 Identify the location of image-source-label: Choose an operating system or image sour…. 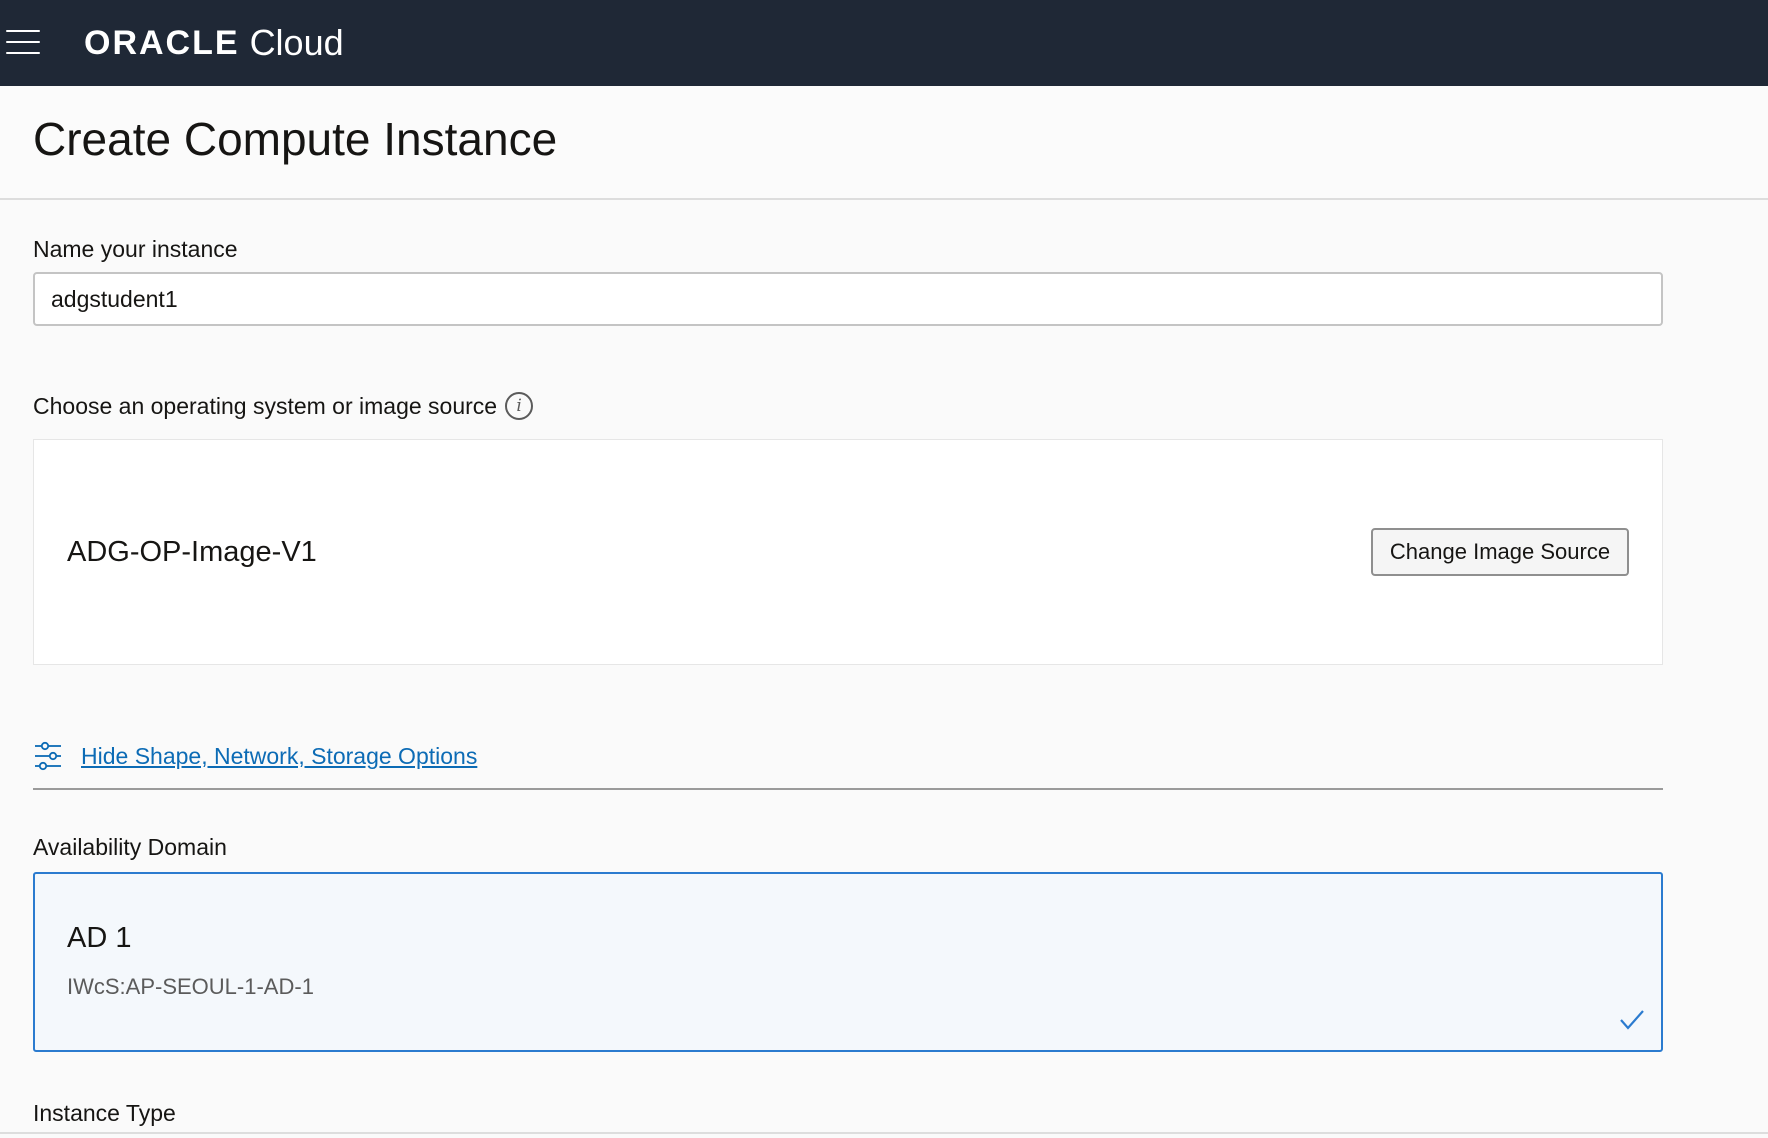
(265, 405).